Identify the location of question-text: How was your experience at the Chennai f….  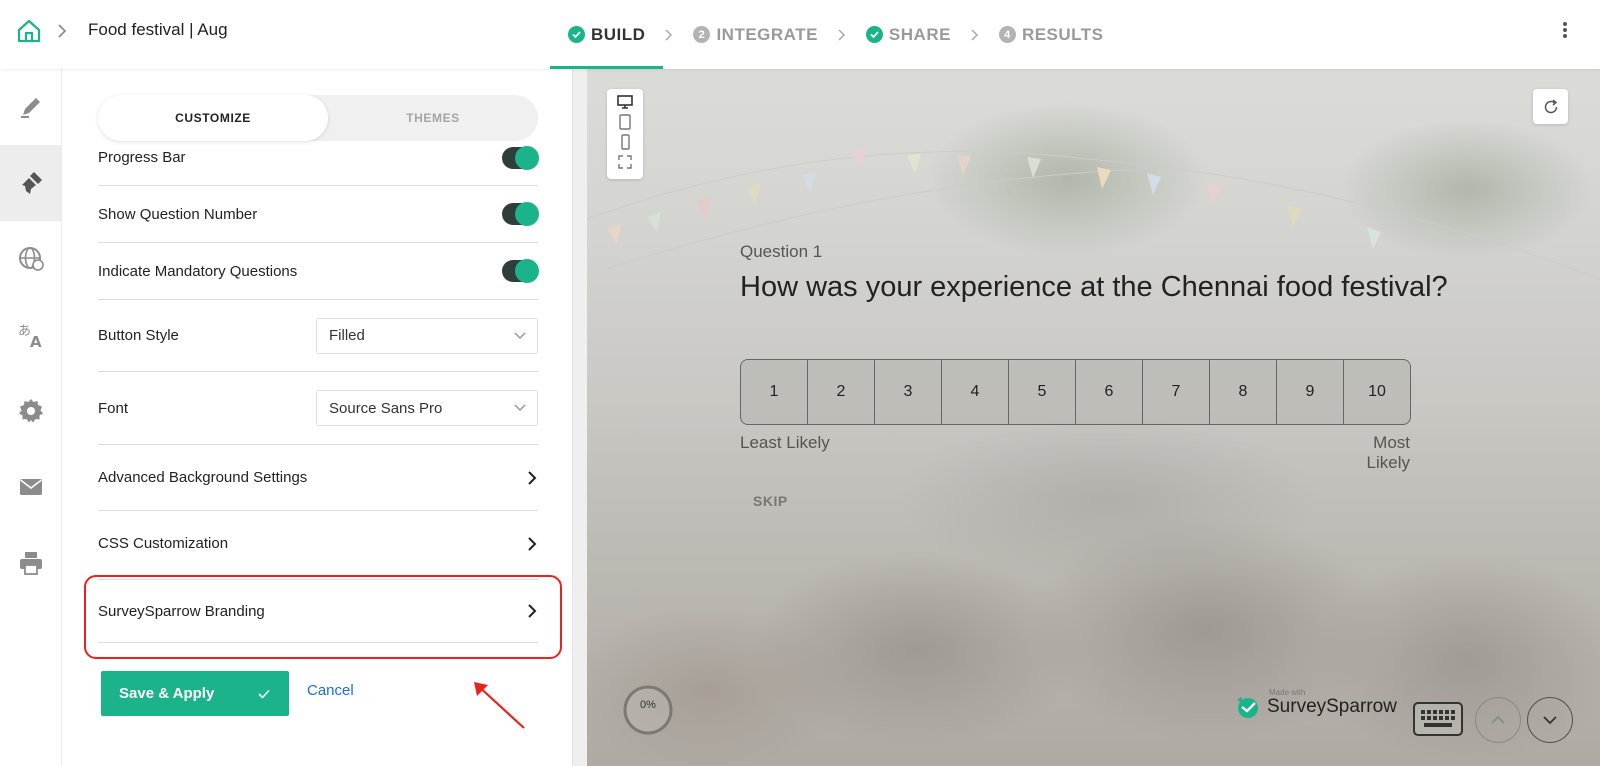
(1094, 287).